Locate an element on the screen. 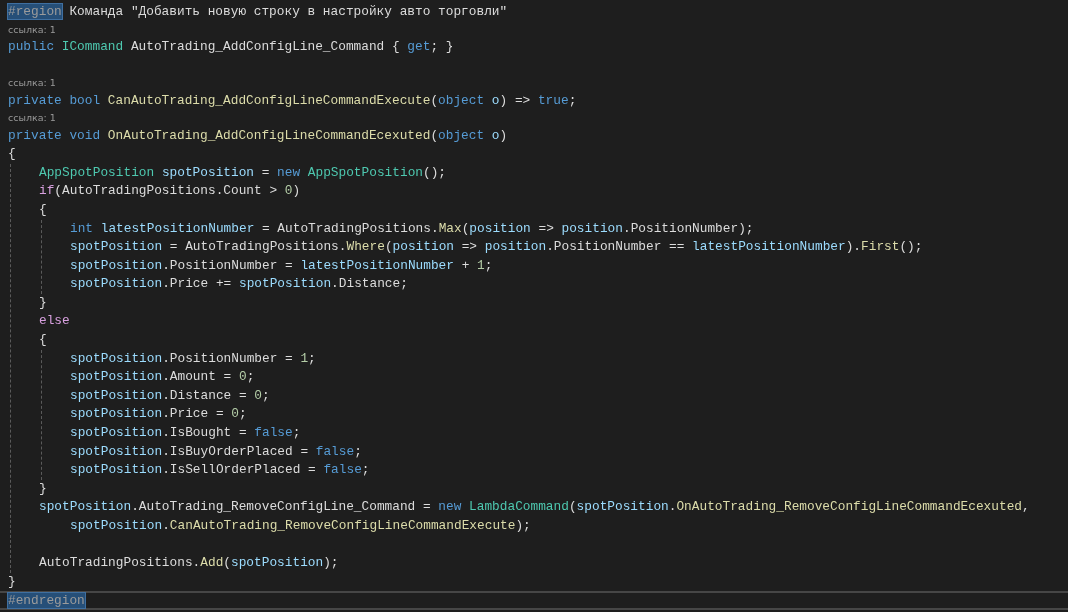  code-line: spotPosition.IsBuyOrderPlaced = false; is located at coordinates (216, 451).